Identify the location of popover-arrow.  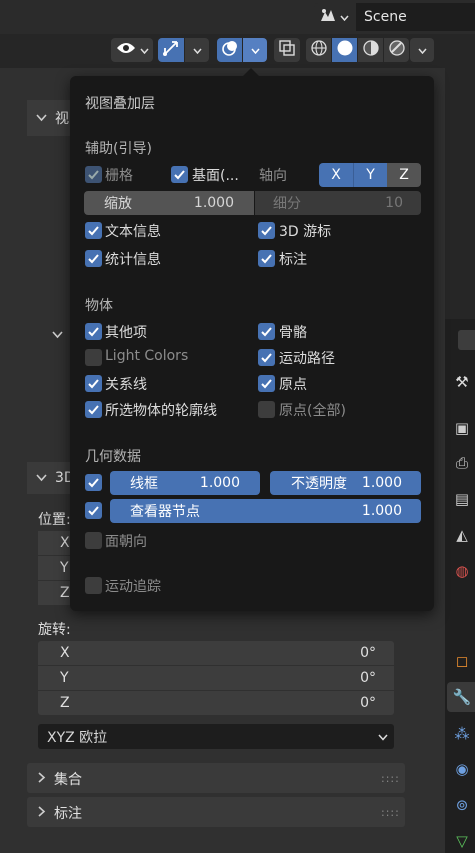
(251, 72).